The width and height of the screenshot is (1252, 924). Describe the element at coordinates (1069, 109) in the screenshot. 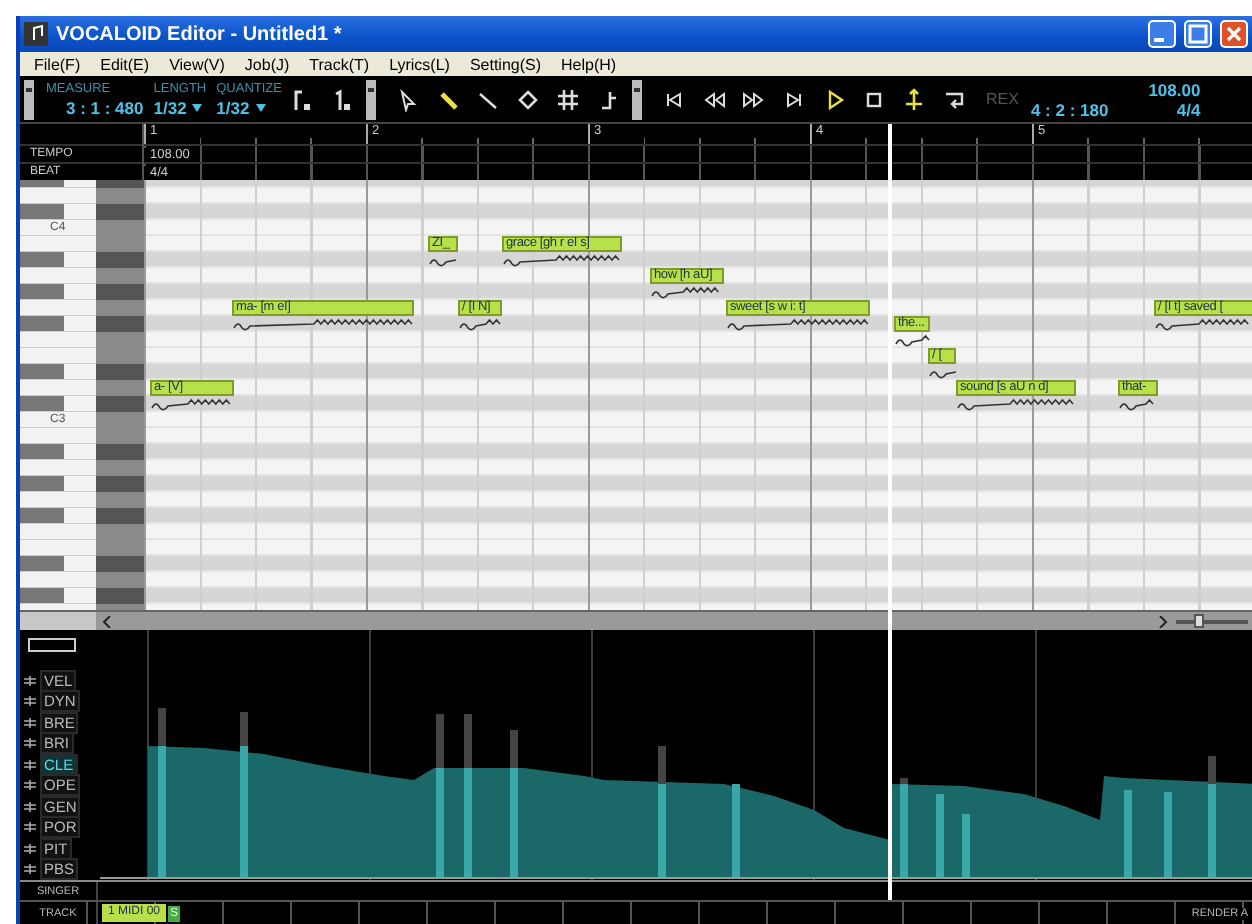

I see `position-value: 4 : 2 : 180` at that location.